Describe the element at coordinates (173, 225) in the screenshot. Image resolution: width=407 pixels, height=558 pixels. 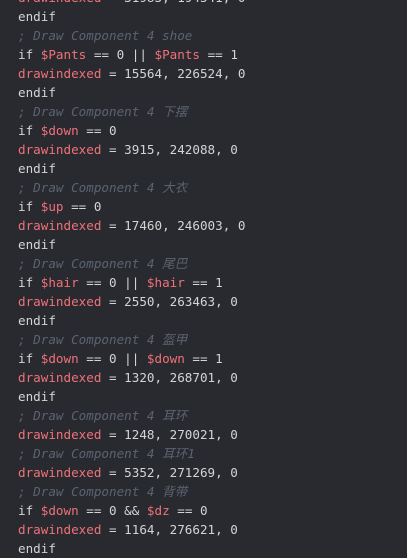
I see `code-arguments: = 17460, 246003, 0` at that location.